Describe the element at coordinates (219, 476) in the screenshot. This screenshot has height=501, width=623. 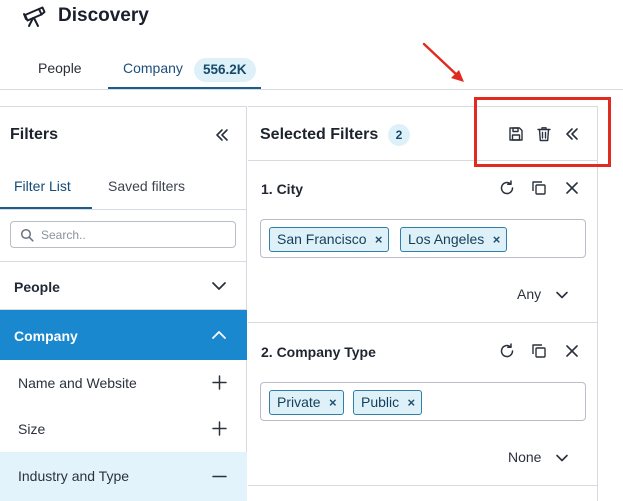
I see `minus-icon` at that location.